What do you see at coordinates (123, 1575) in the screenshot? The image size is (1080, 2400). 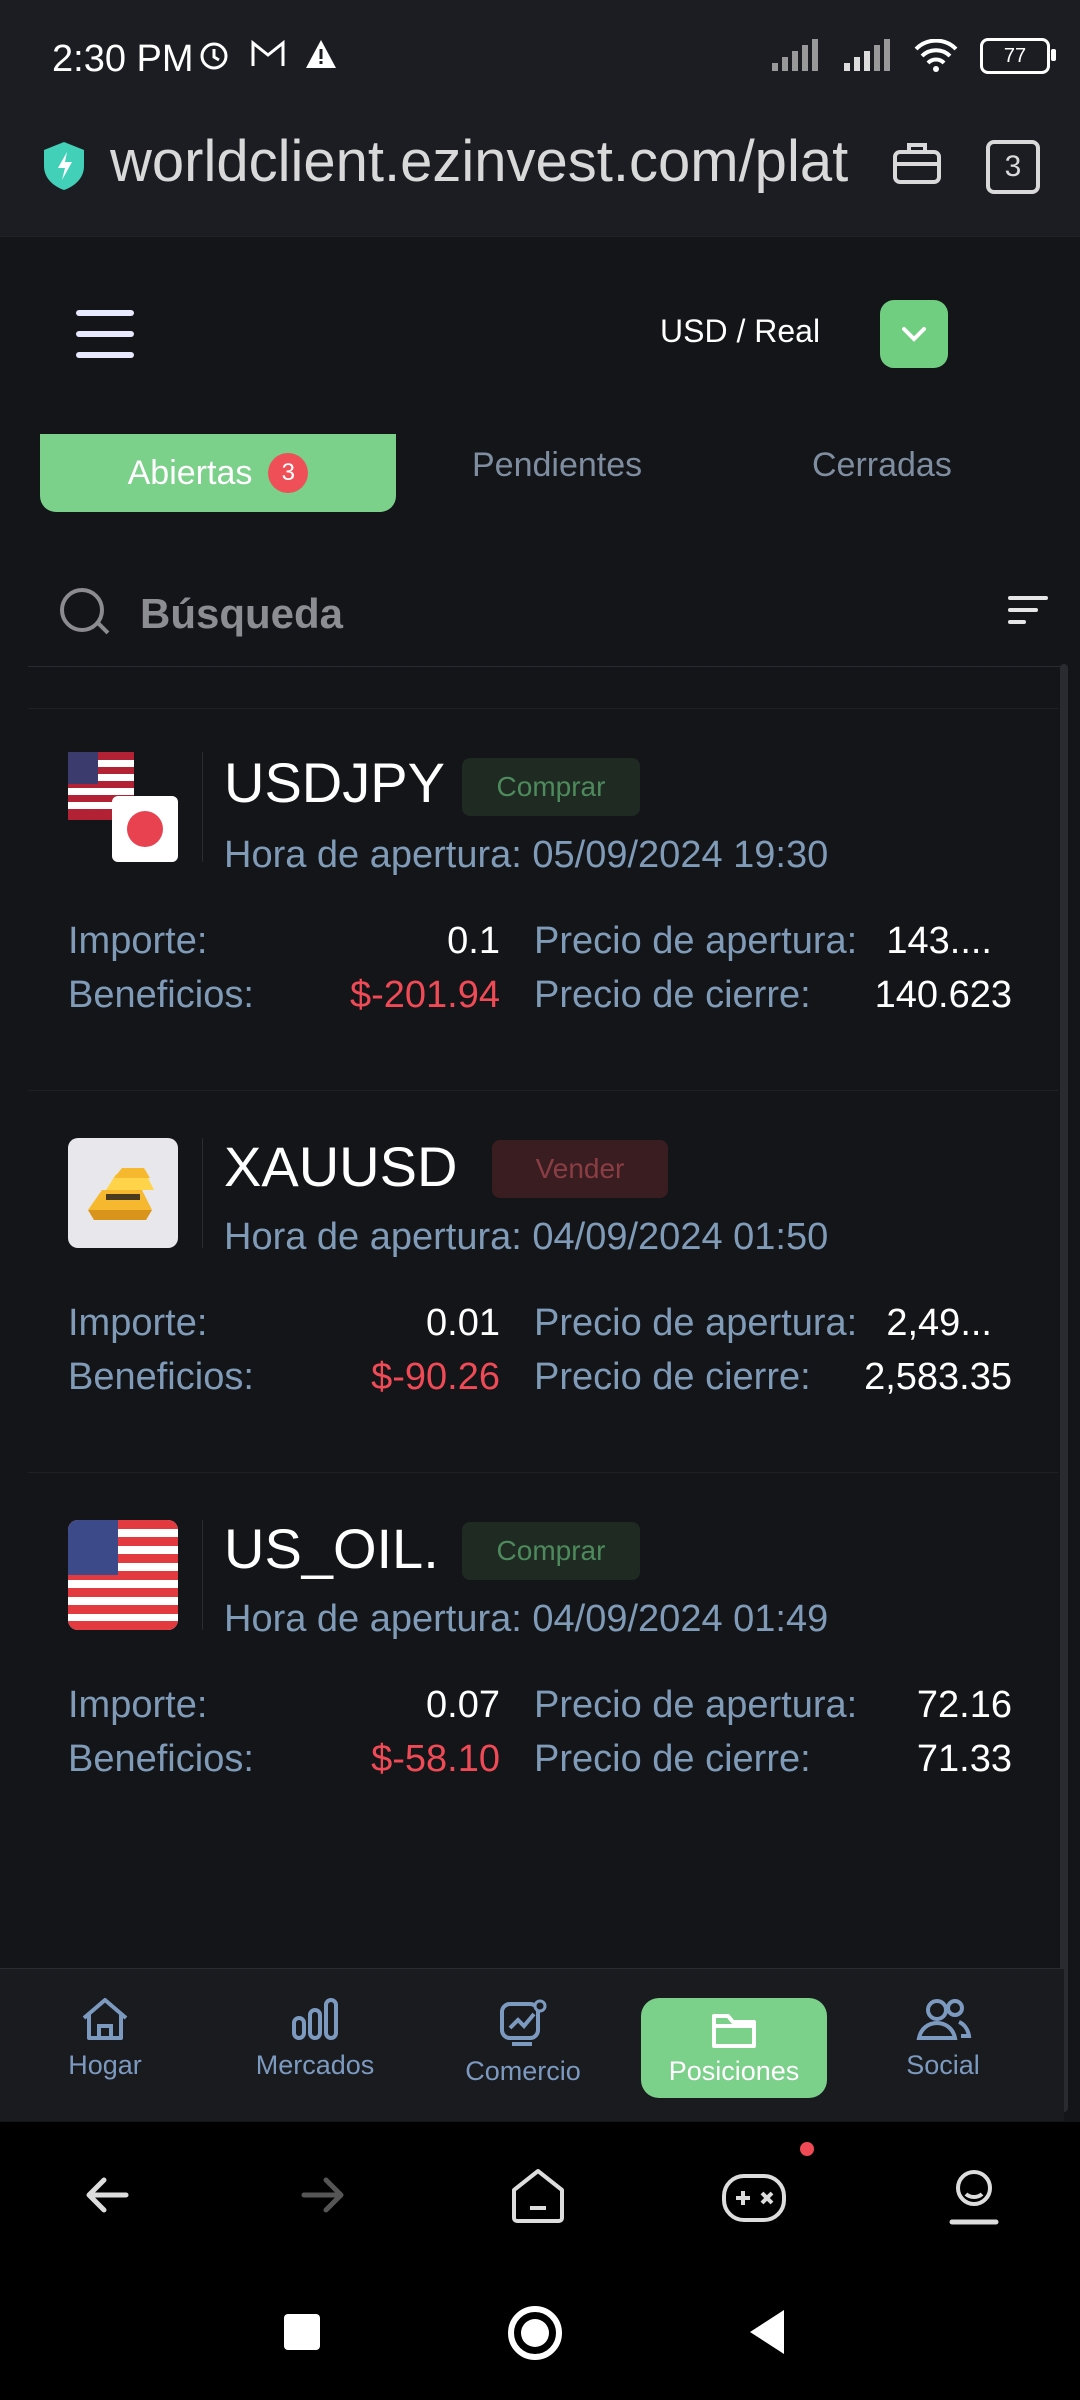 I see `us-flag-icon` at bounding box center [123, 1575].